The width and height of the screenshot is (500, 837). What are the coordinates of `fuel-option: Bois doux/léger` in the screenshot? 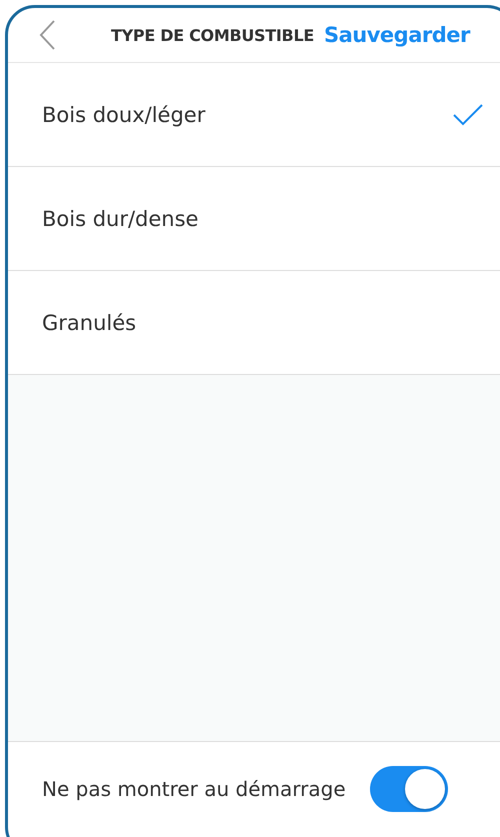 It's located at (254, 115).